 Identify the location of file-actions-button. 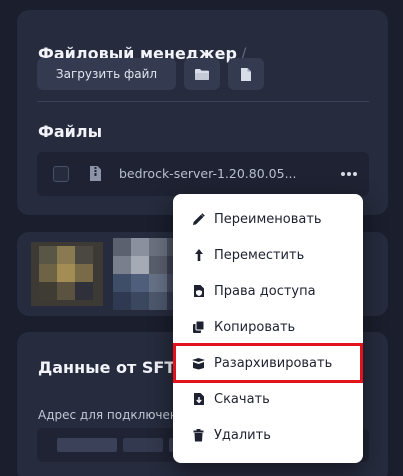
(349, 174).